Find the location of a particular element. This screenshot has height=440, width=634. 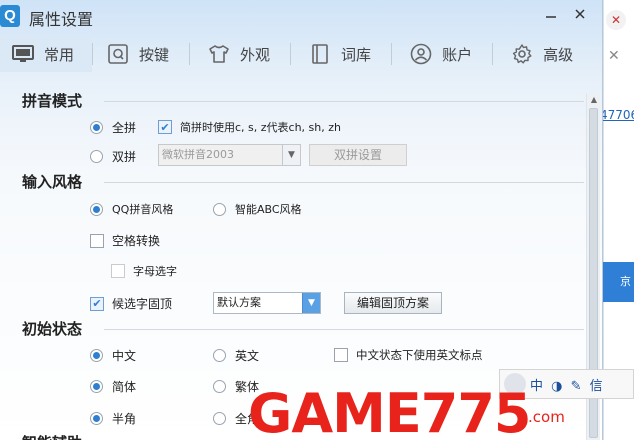

edit-fixed-scheme-button: 编辑固顶方案 is located at coordinates (393, 303).